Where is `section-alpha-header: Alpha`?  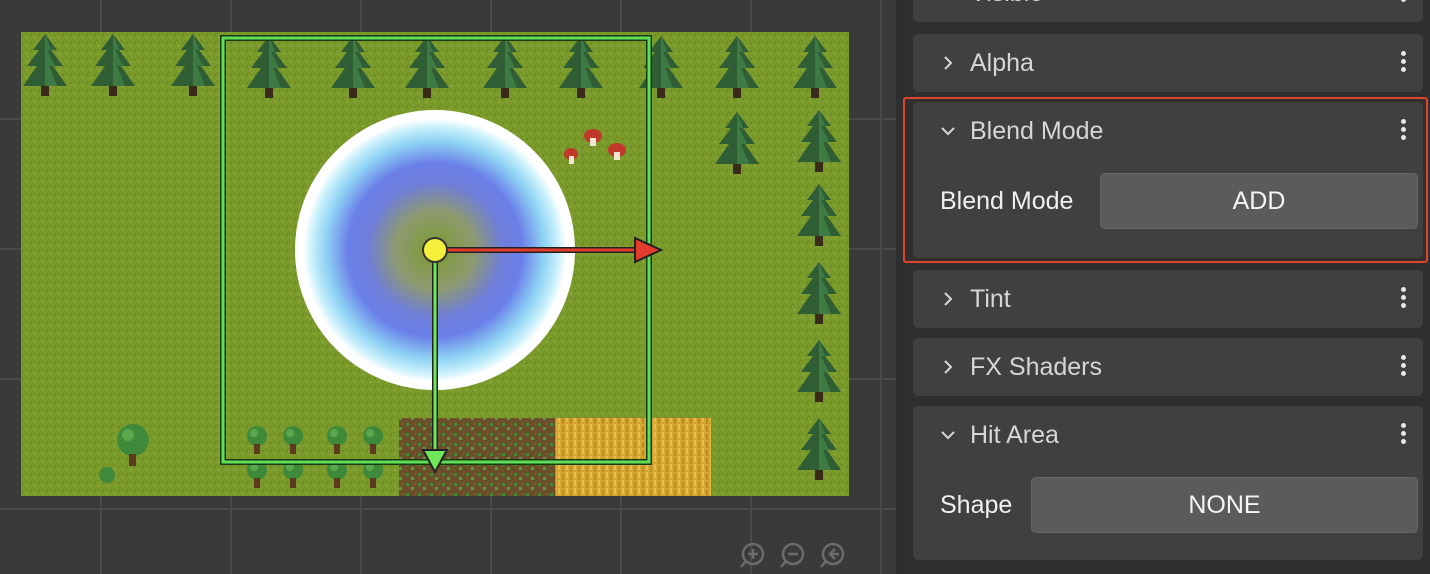
section-alpha-header: Alpha is located at coordinates (1168, 63).